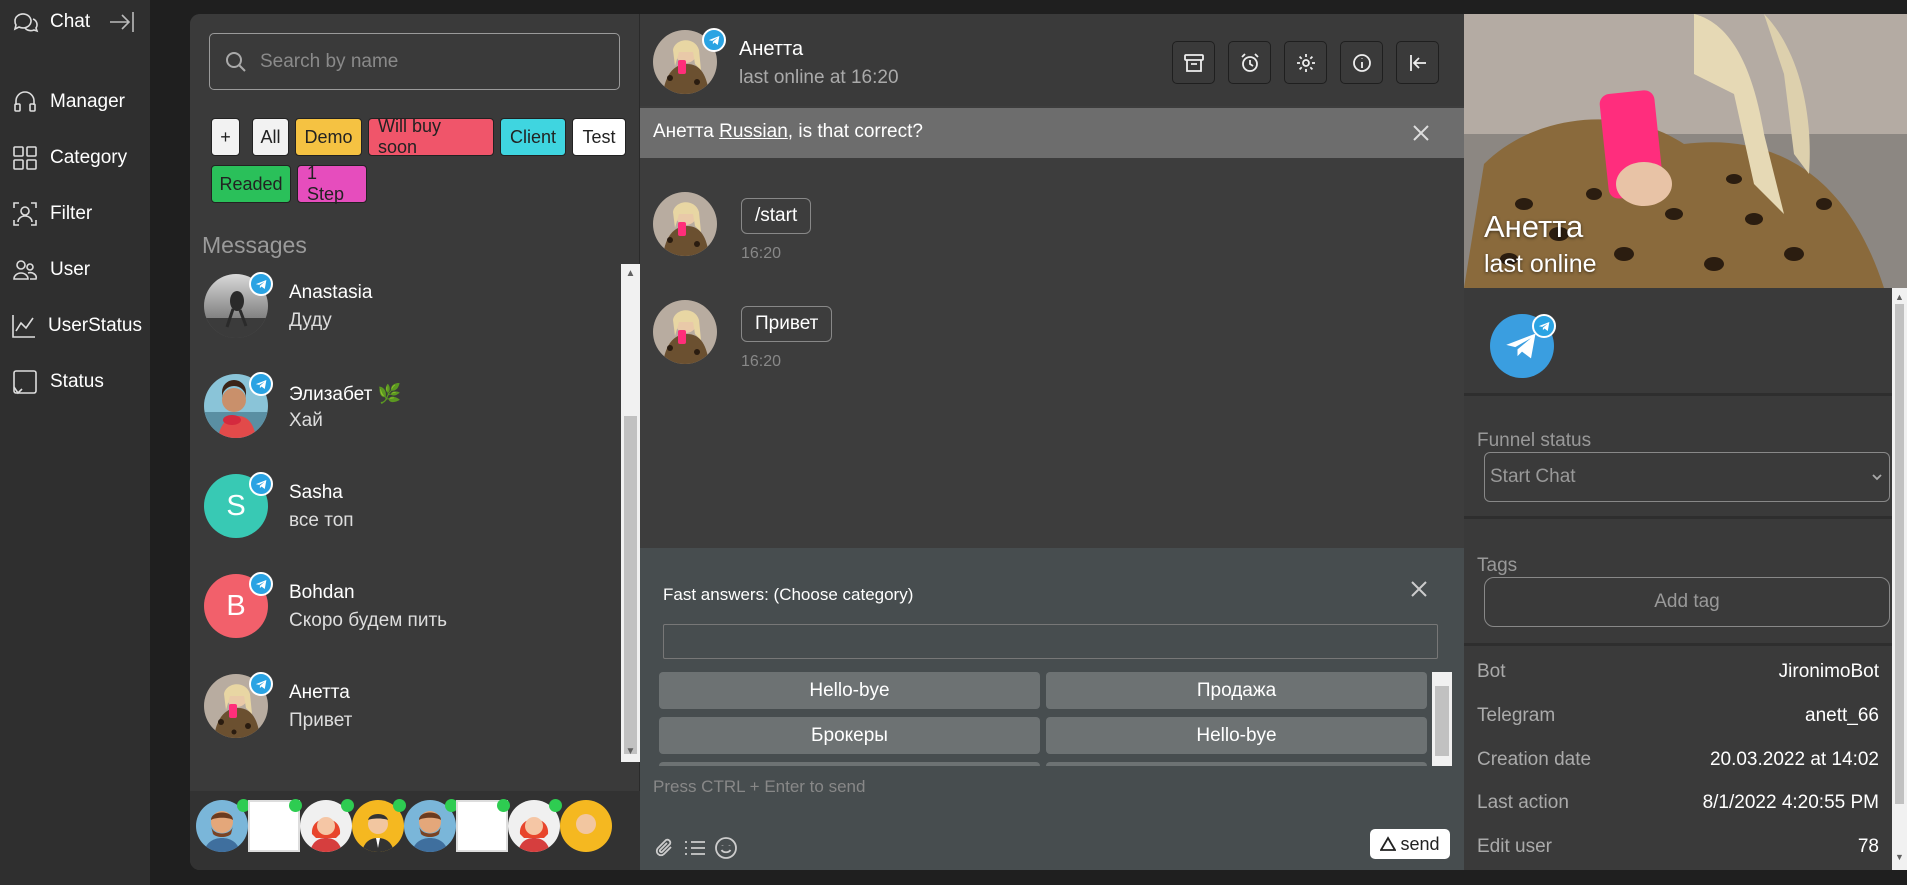  What do you see at coordinates (405, 414) in the screenshot?
I see `chat-item-elizabet: Элизабет 🌿 Хай` at bounding box center [405, 414].